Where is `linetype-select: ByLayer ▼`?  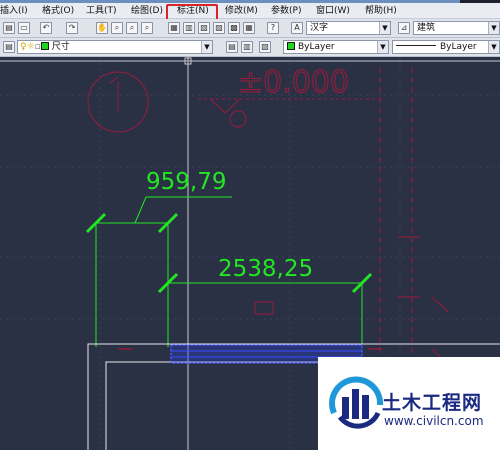 linetype-select: ByLayer ▼ is located at coordinates (446, 47).